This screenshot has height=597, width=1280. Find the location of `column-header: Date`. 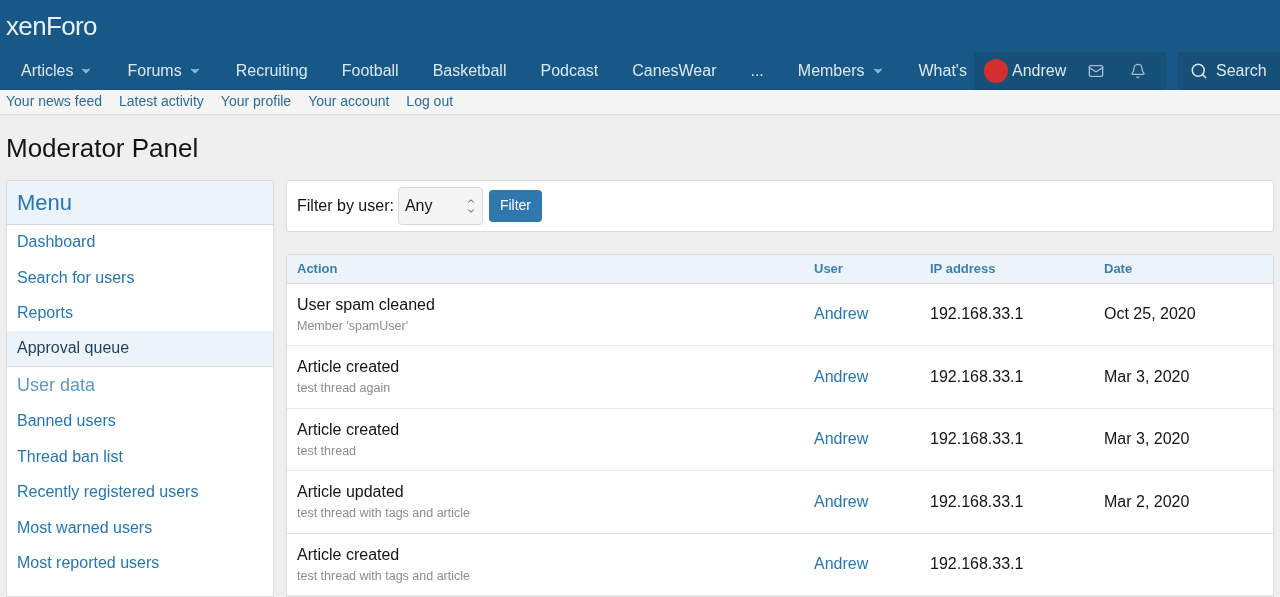

column-header: Date is located at coordinates (1119, 268).